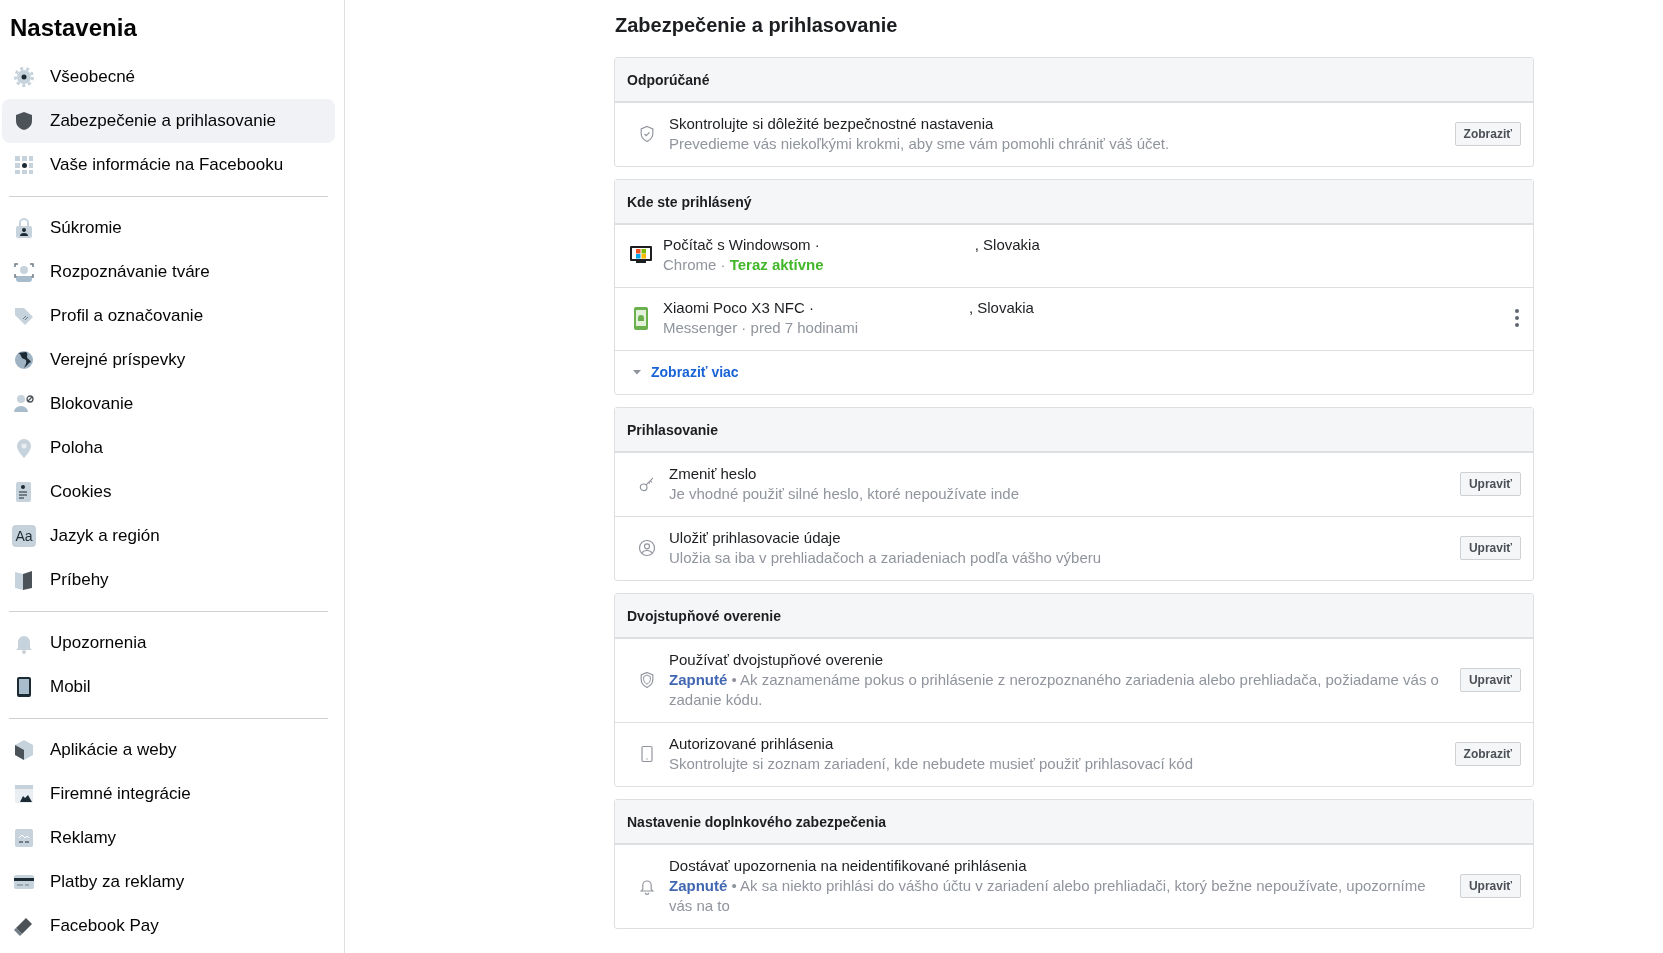  Describe the element at coordinates (1054, 690) in the screenshot. I see `setting-description: Zapnuté • Ak zaznamenáme pokus o prihlásenie z nerozpoznaného zariadenia alebo prehliadača, požiadame vás o zadanie kódu.` at that location.